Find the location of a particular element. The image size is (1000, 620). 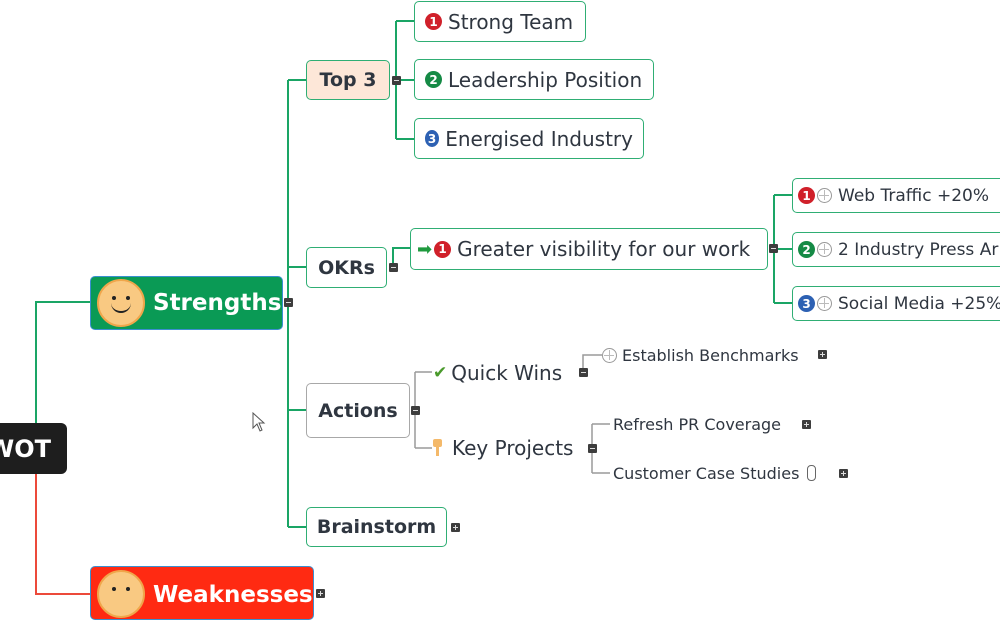

actions-collapse-toggle is located at coordinates (415, 410).